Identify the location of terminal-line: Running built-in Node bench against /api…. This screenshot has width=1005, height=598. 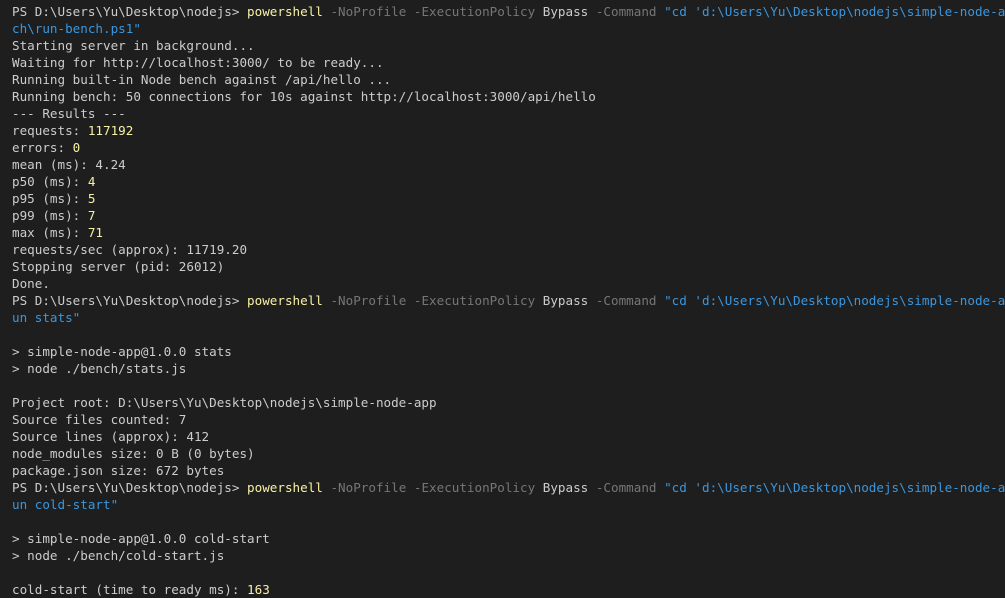
(508, 79).